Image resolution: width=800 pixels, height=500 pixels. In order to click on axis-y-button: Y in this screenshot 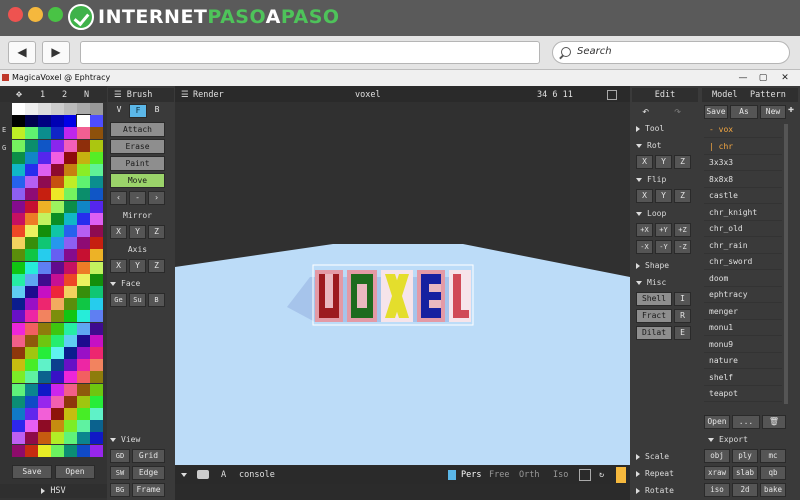, I will do `click(137, 266)`.